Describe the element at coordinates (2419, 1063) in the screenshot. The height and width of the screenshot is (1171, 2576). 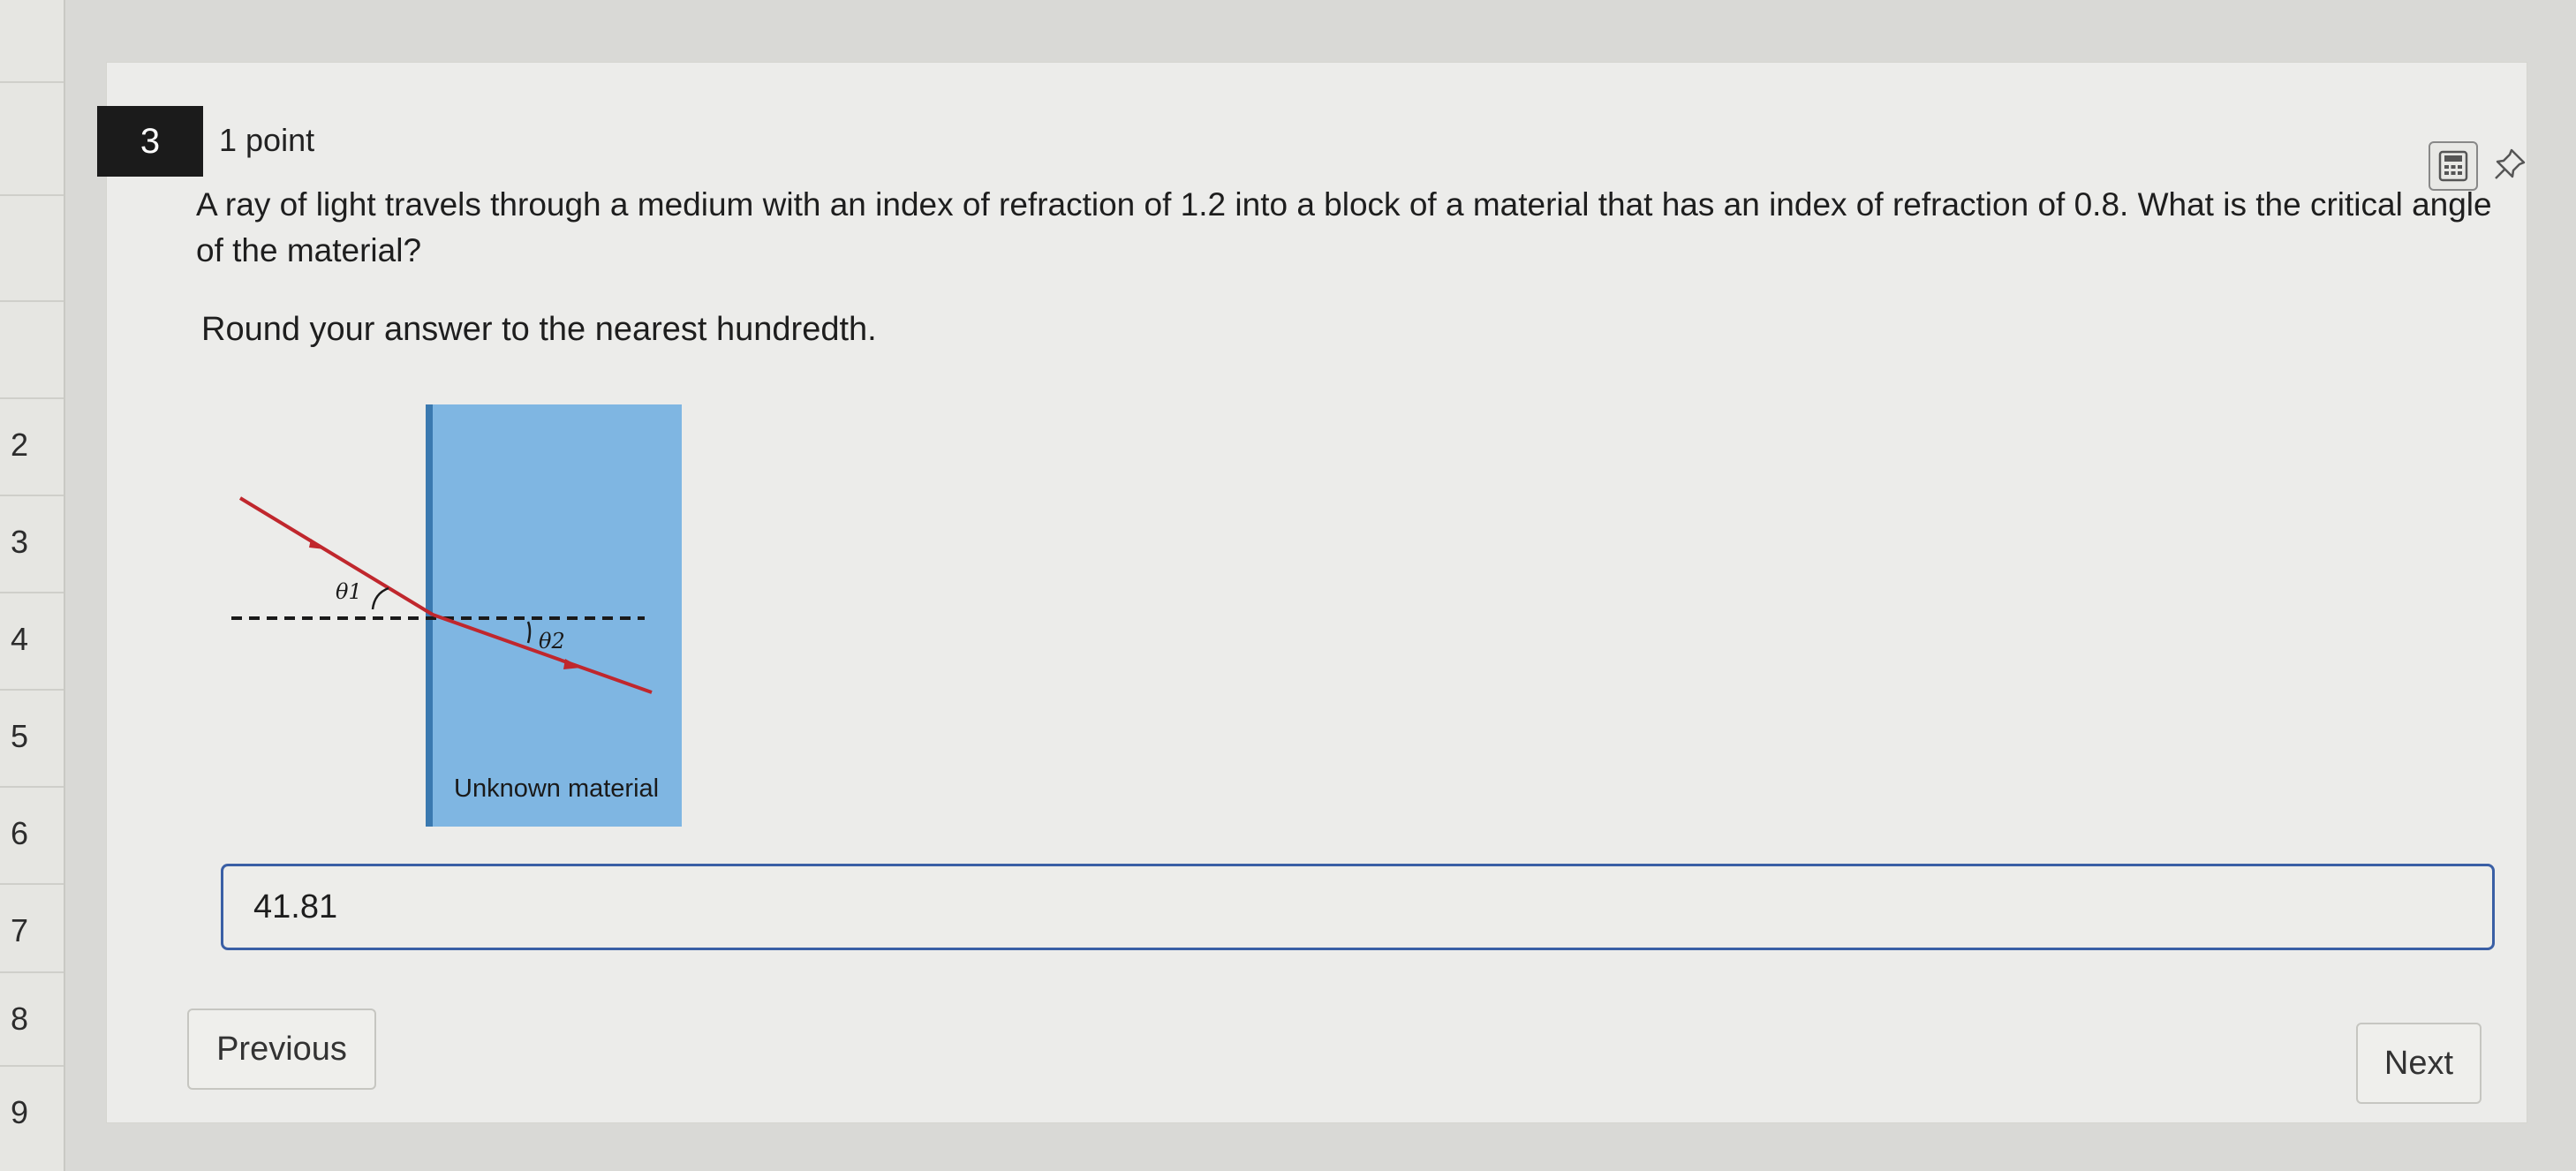
I see `next-button: Next` at that location.